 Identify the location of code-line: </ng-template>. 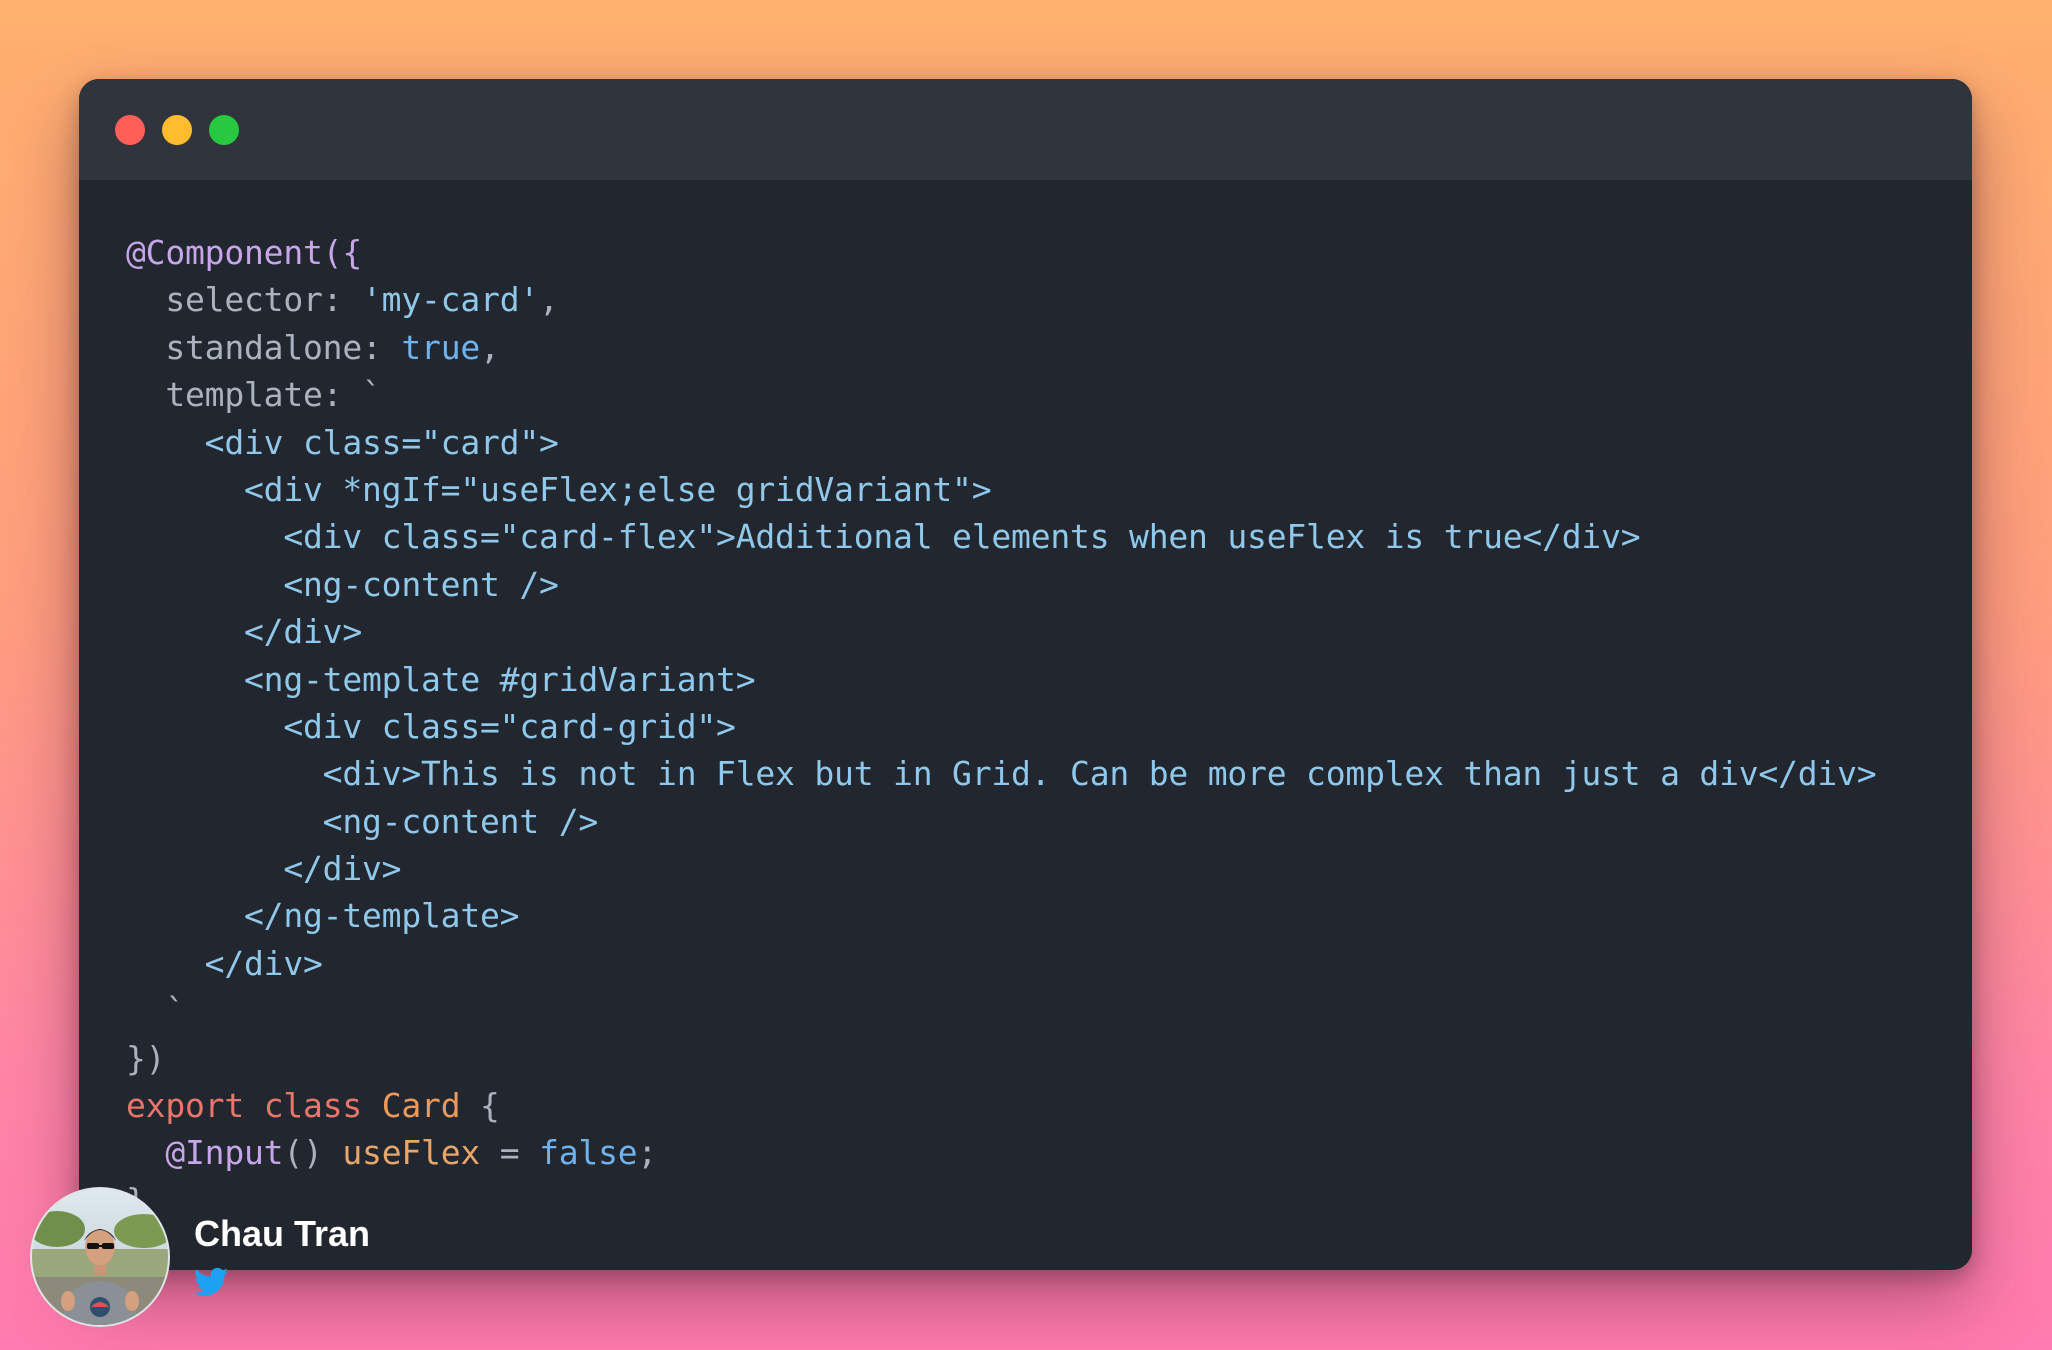
(1041, 915).